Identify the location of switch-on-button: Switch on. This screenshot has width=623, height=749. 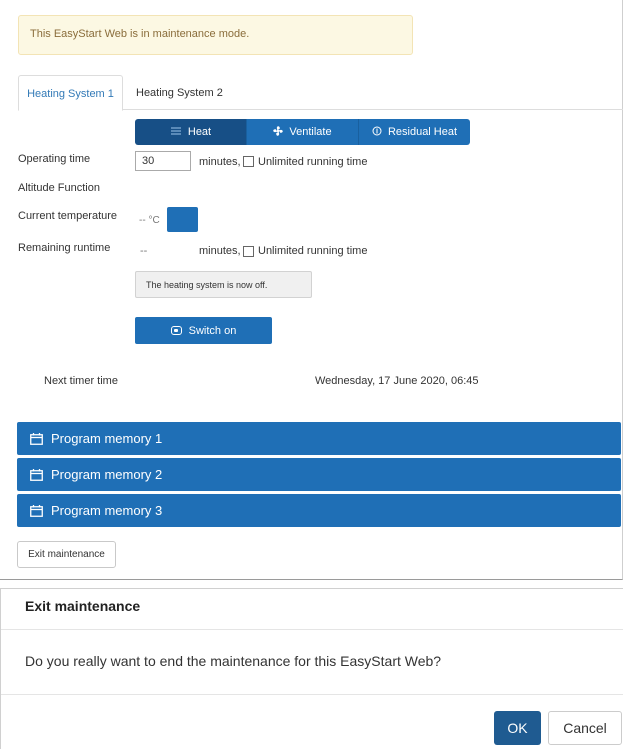
(203, 330).